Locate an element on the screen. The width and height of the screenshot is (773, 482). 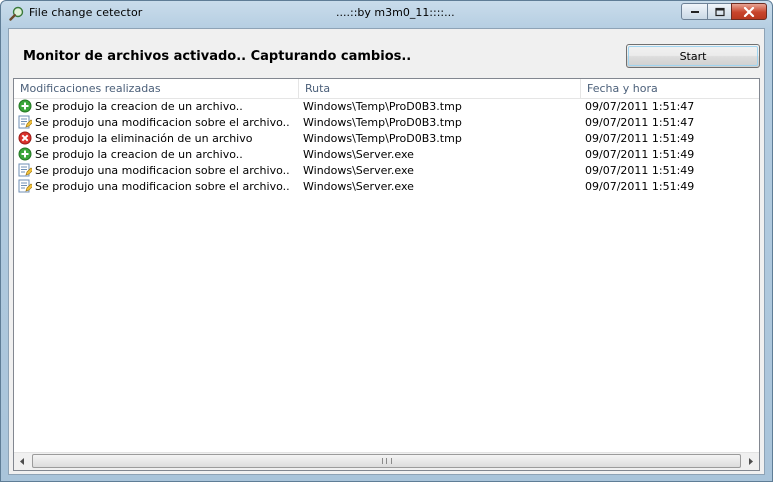
start-button: Start is located at coordinates (693, 56).